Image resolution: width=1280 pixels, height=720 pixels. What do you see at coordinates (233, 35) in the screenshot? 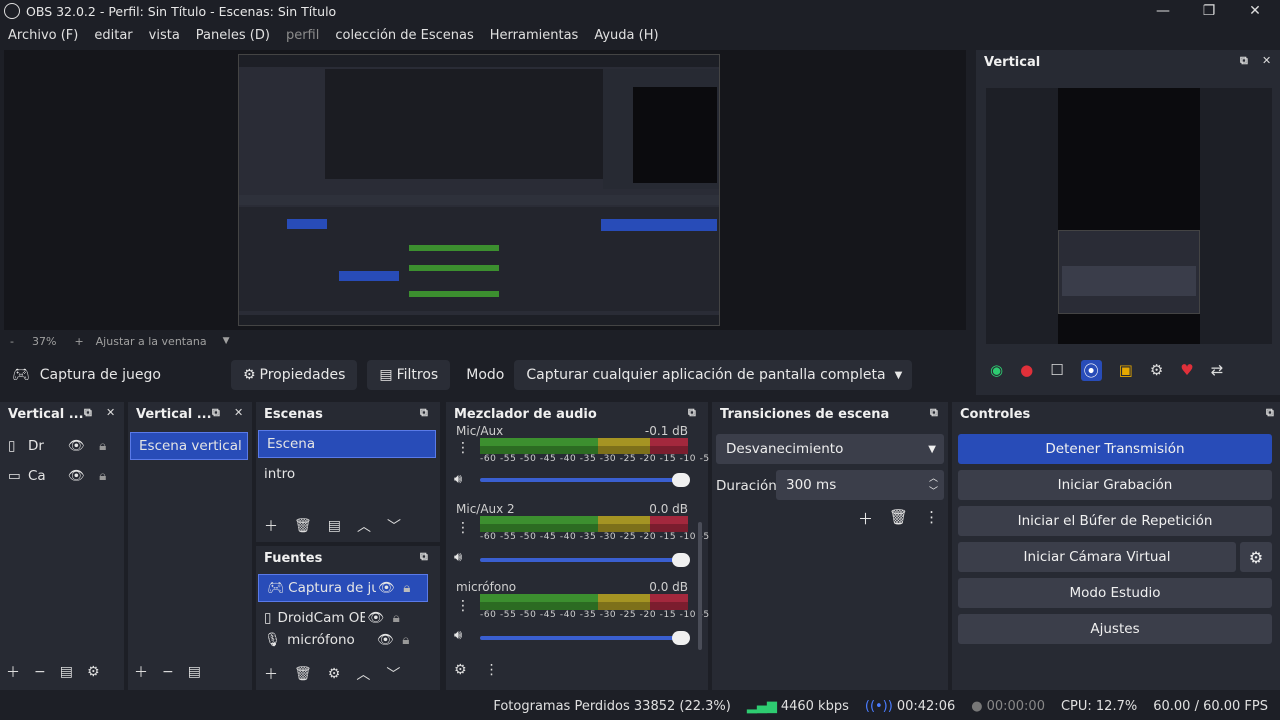
I see `menu-paneles: Paneles (D)` at bounding box center [233, 35].